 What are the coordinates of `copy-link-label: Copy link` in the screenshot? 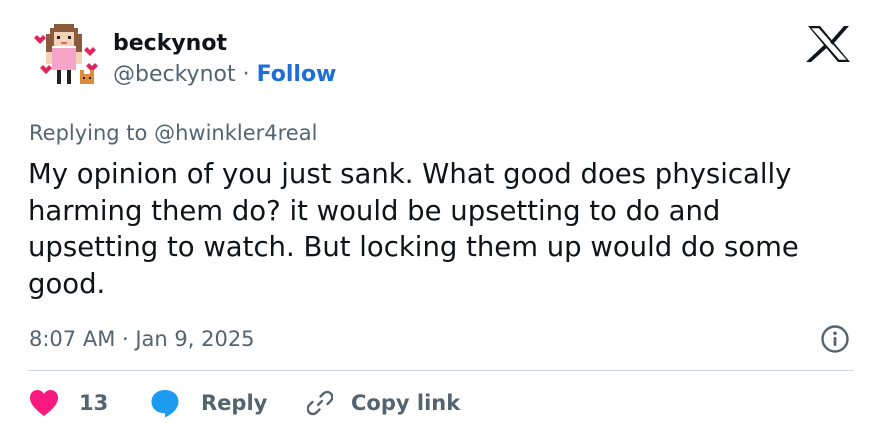 It's located at (406, 403).